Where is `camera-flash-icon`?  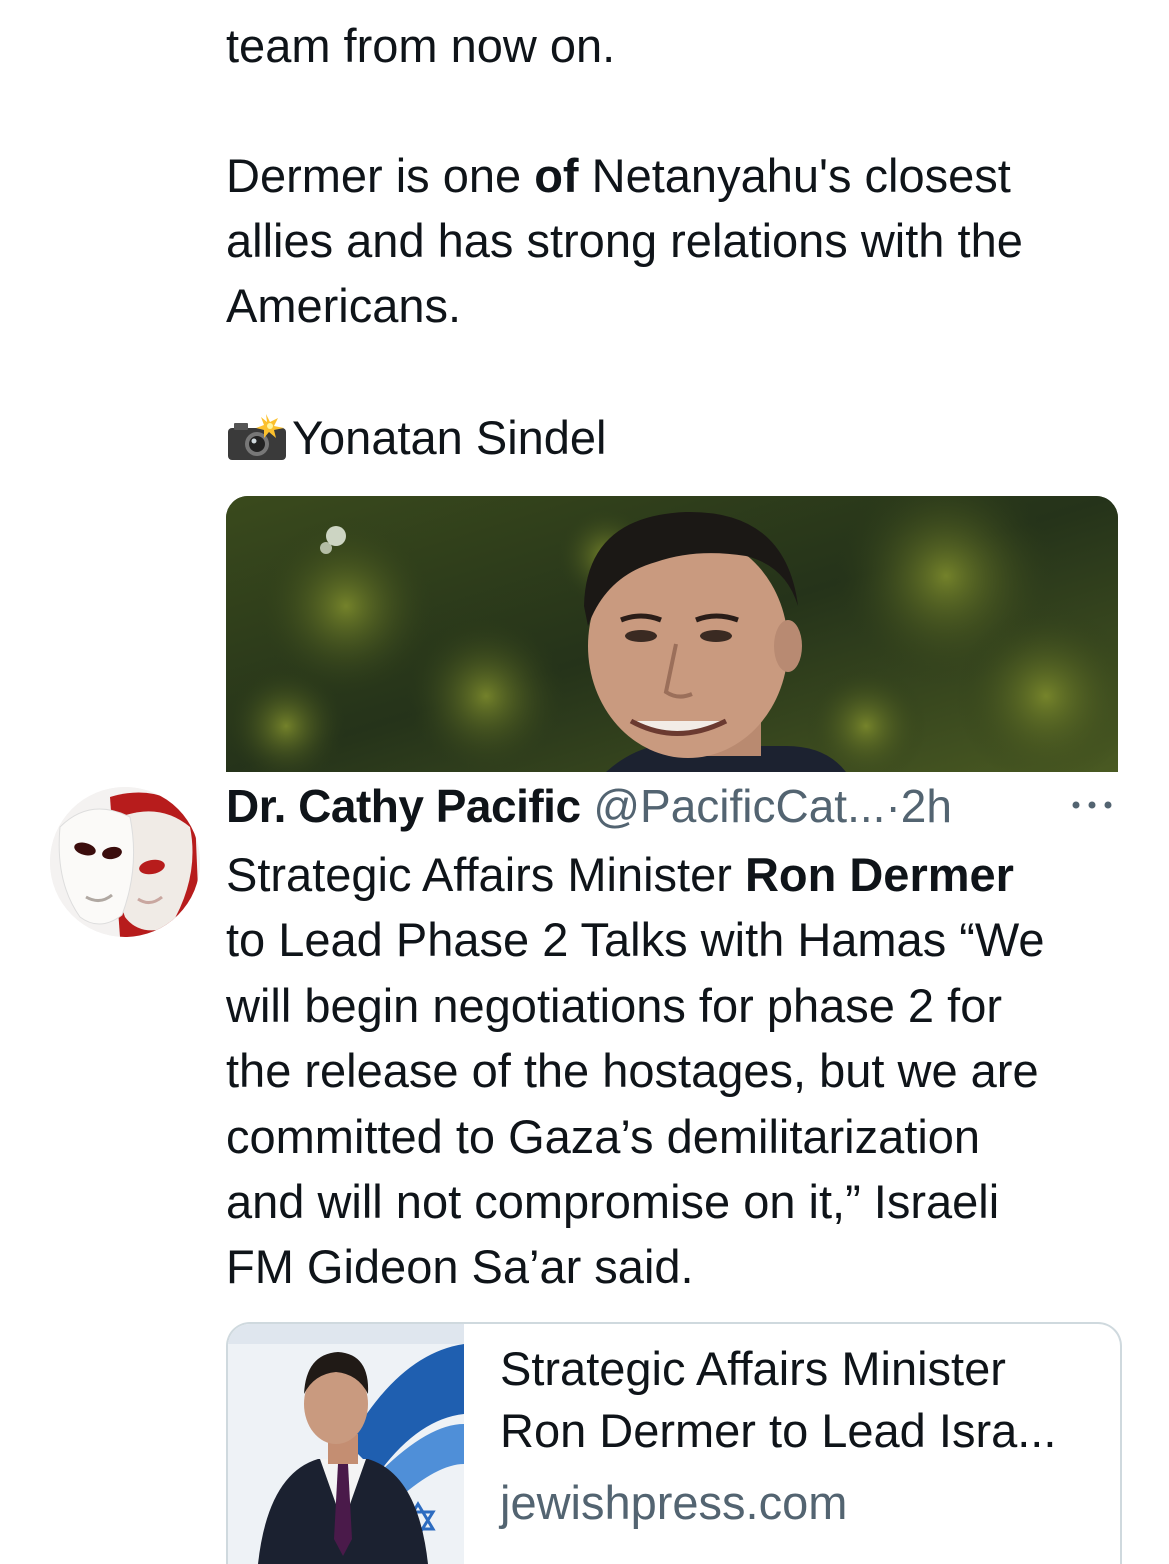 camera-flash-icon is located at coordinates (257, 437).